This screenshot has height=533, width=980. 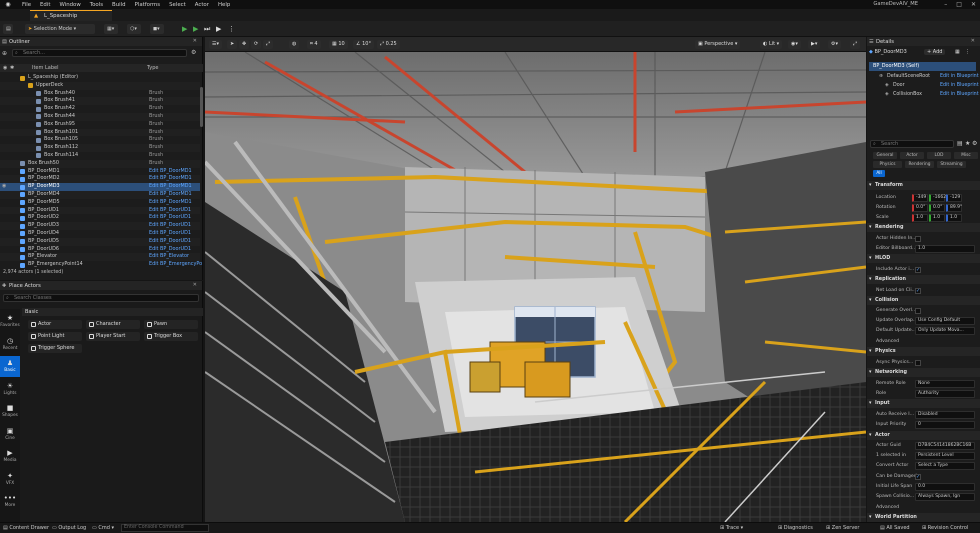 What do you see at coordinates (939, 155) in the screenshot?
I see `details-tab: LOD` at bounding box center [939, 155].